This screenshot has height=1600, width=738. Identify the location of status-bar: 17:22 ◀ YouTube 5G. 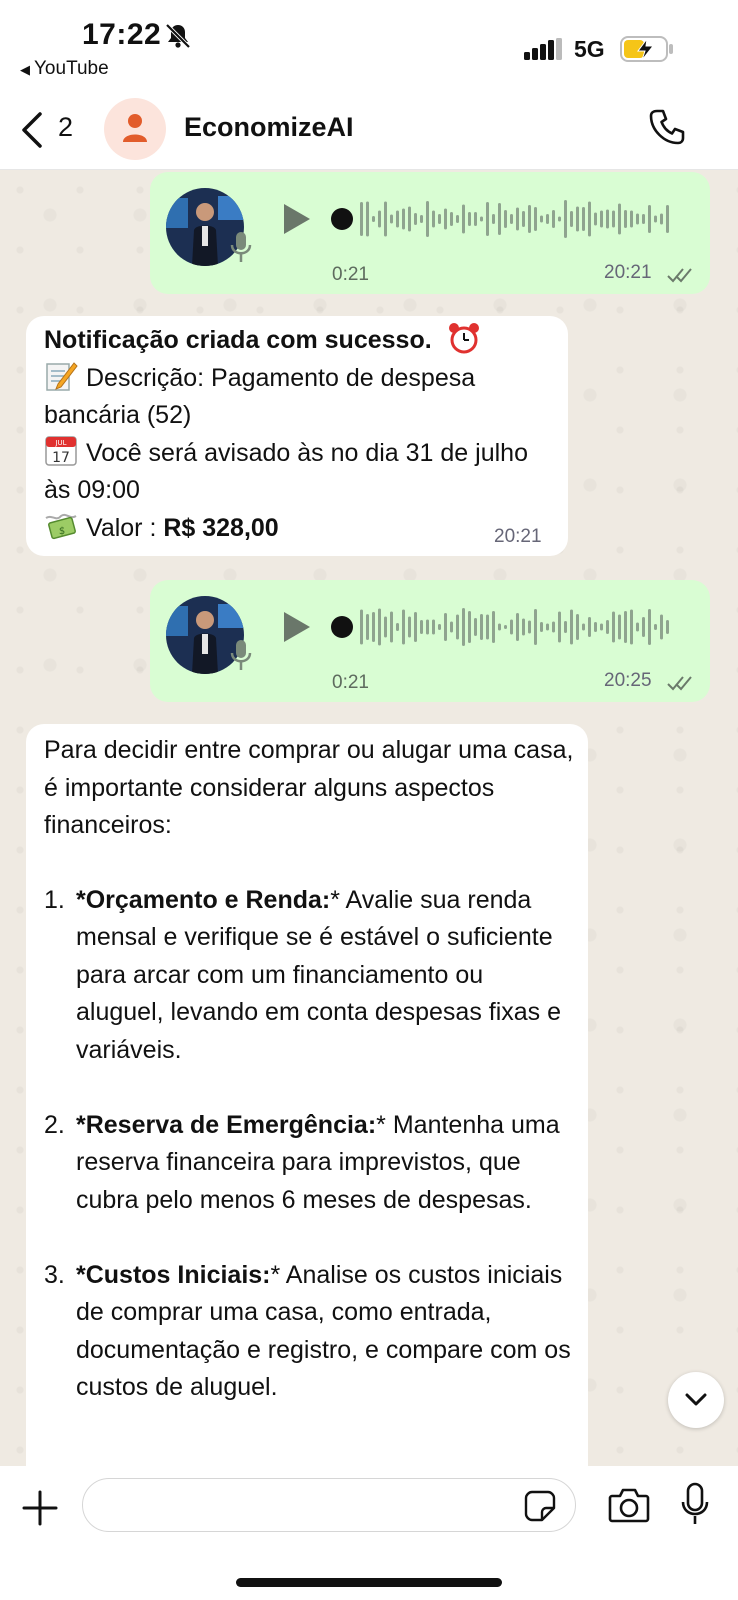
(369, 45).